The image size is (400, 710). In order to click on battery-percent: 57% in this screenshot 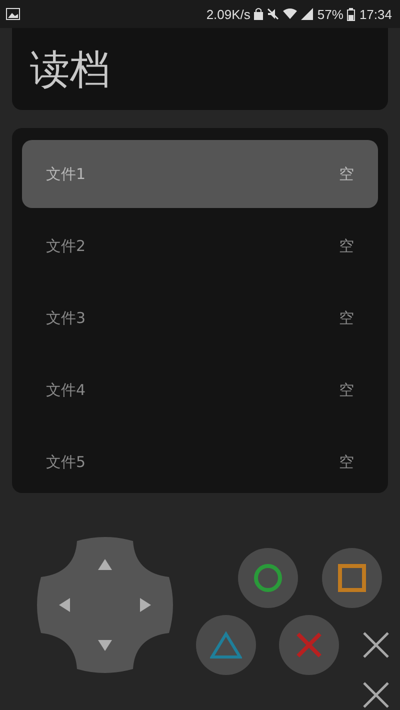, I will do `click(330, 14)`.